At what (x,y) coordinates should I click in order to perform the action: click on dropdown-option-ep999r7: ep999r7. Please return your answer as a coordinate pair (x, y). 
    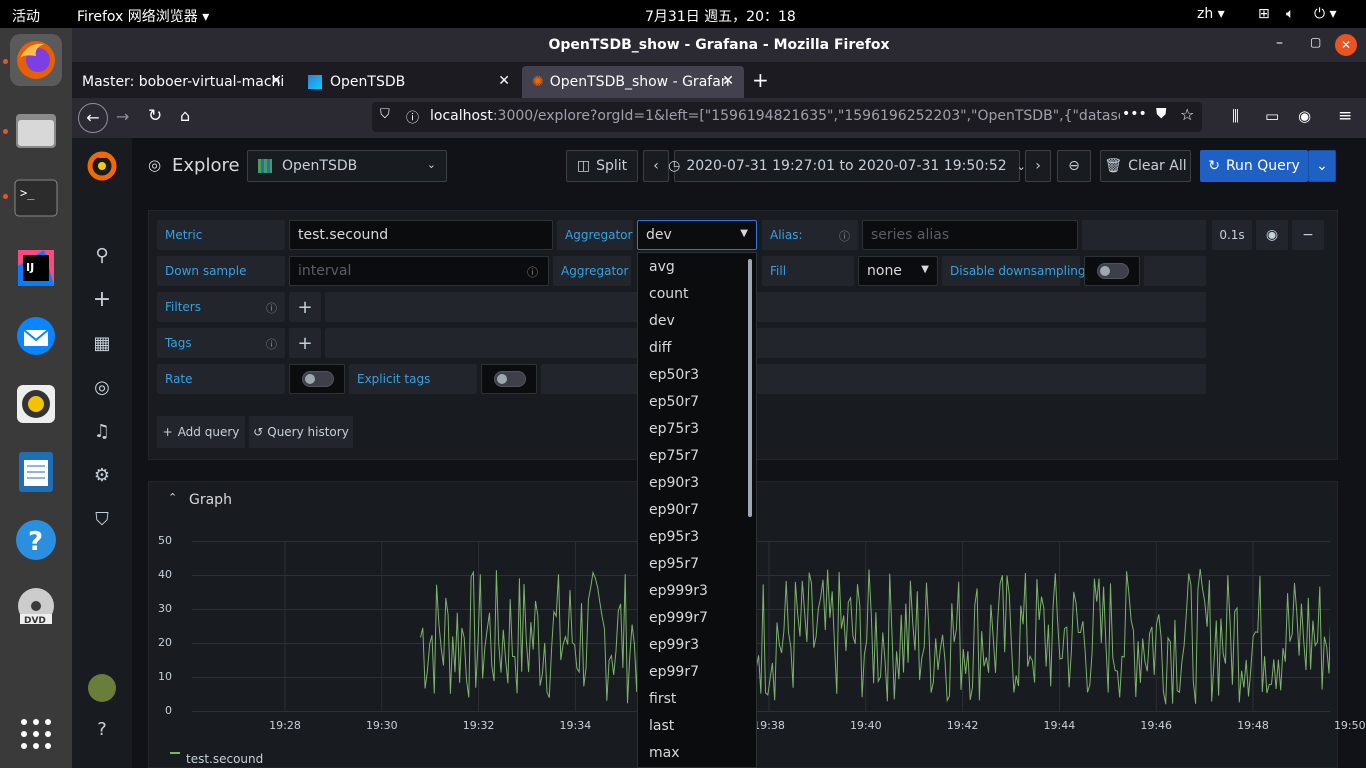
    Looking at the image, I should click on (678, 618).